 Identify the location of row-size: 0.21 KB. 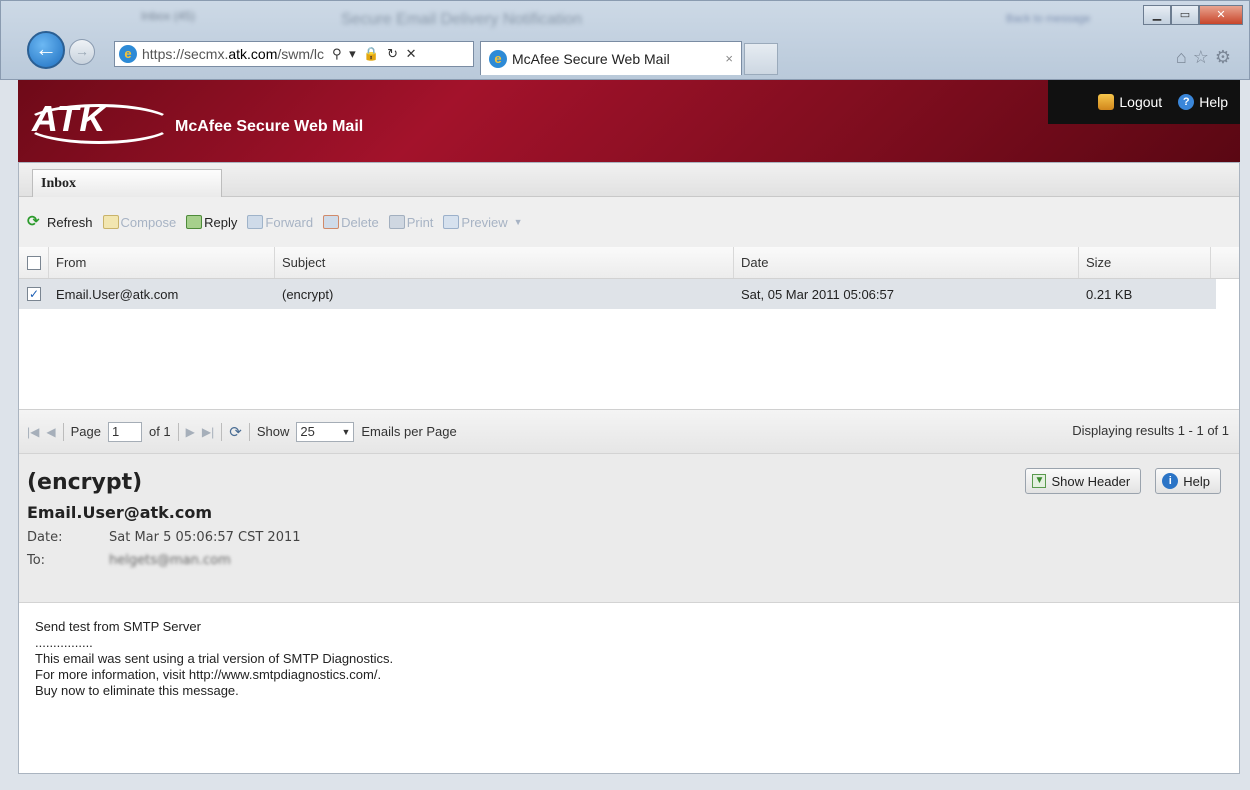
(1109, 294).